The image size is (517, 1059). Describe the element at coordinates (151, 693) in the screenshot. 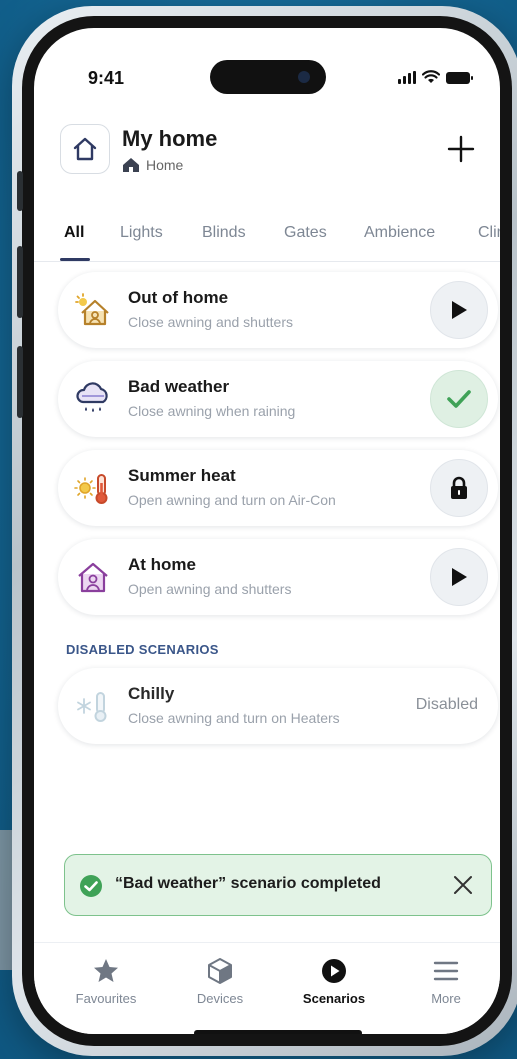

I see `scenario-title: Chilly` at that location.